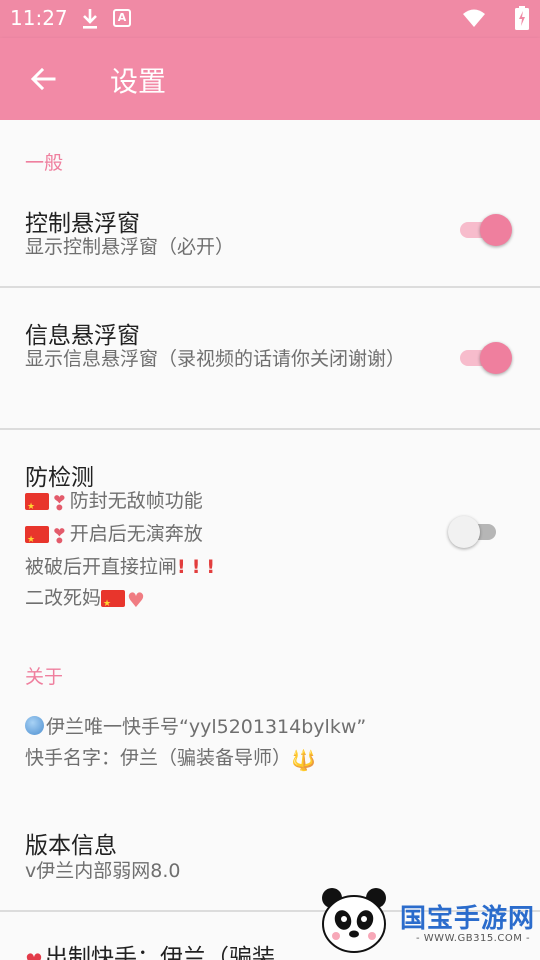 This screenshot has width=540, height=960. What do you see at coordinates (158, 758) in the screenshot?
I see `kuaishou-name: 快手名字：伊兰（骗装备导师）` at bounding box center [158, 758].